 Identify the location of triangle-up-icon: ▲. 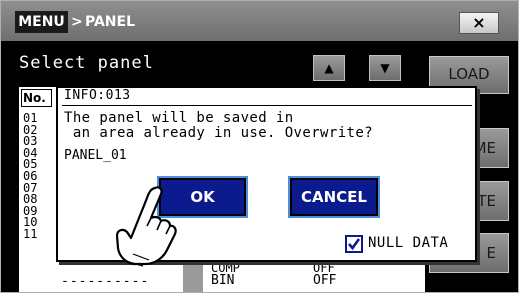
(329, 68).